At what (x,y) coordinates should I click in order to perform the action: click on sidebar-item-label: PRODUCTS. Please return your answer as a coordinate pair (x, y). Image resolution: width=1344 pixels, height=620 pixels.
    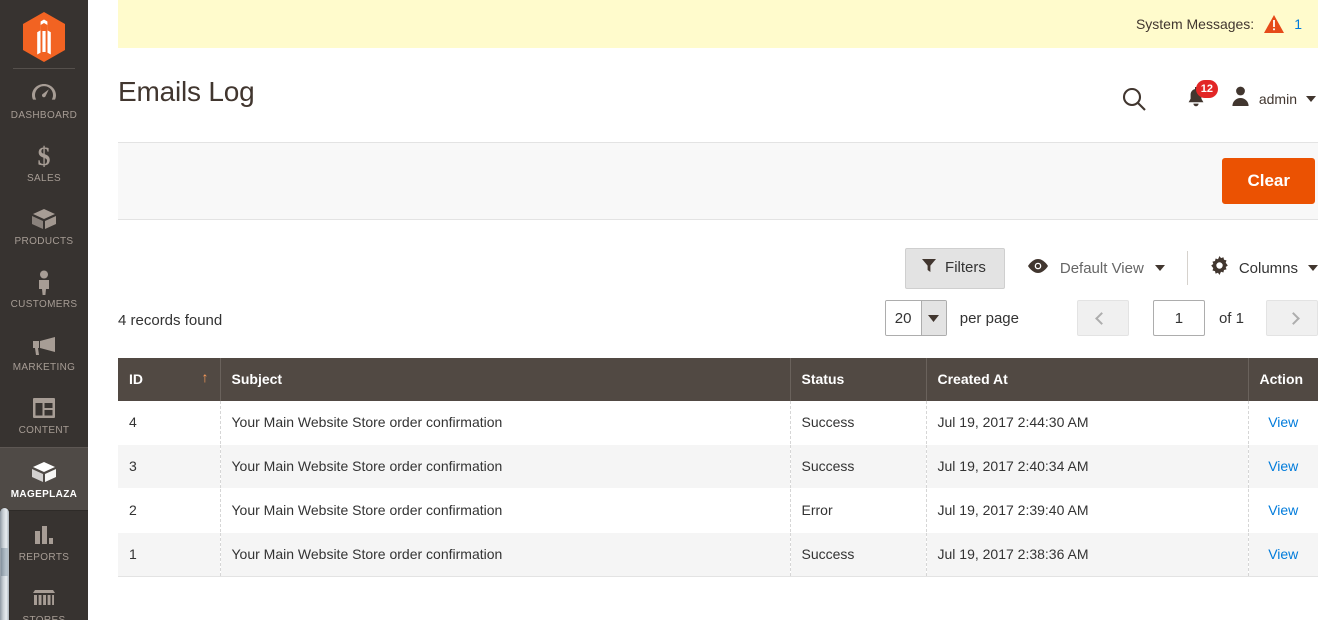
    Looking at the image, I should click on (44, 241).